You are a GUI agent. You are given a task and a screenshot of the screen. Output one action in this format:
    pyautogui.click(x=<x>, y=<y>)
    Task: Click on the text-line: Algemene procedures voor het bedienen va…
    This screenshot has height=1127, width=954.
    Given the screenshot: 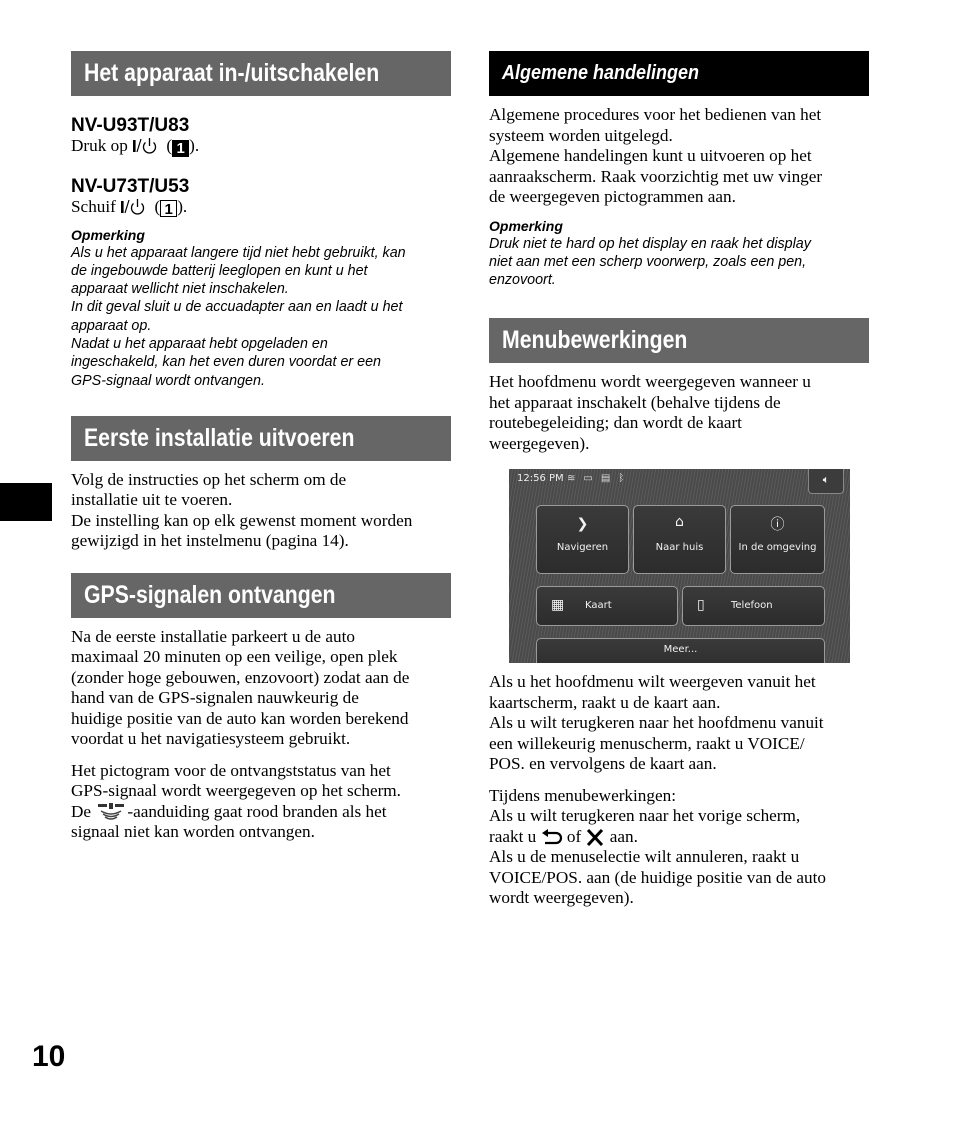 What is the action you would take?
    pyautogui.click(x=655, y=114)
    